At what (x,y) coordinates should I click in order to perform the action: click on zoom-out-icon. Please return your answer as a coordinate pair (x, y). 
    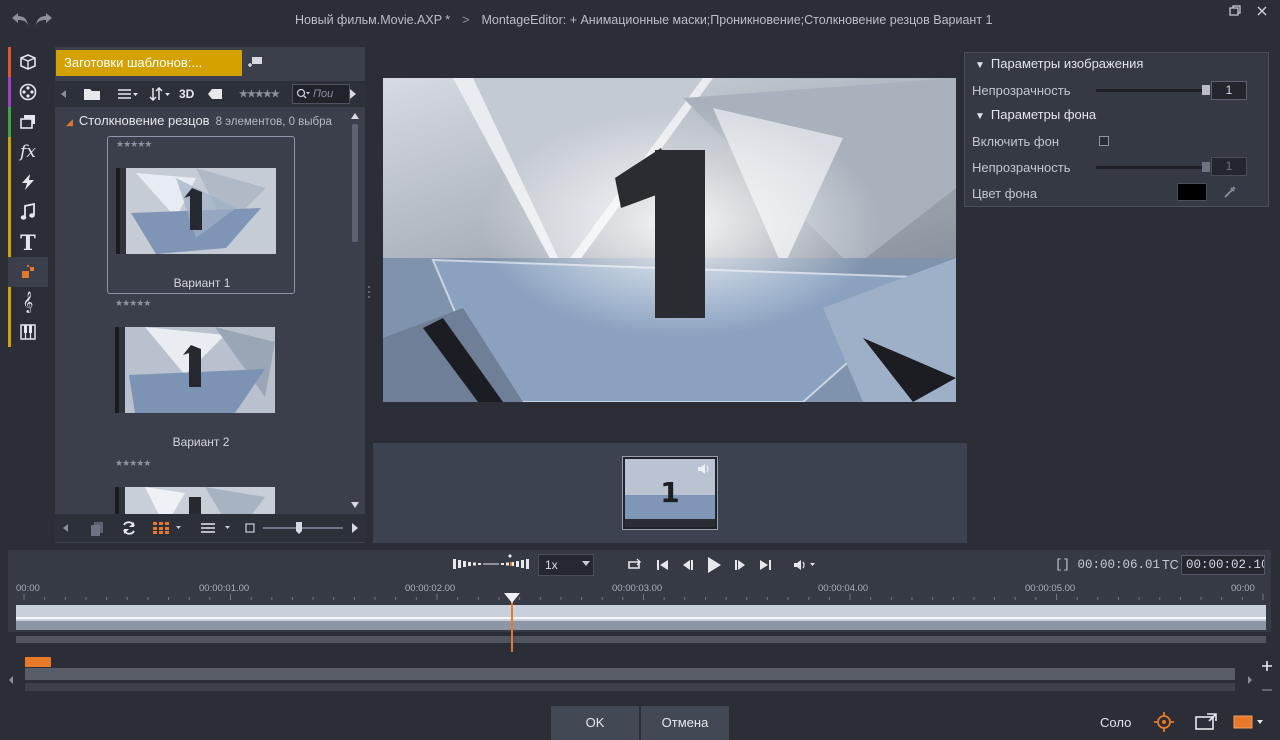
    Looking at the image, I should click on (1267, 690).